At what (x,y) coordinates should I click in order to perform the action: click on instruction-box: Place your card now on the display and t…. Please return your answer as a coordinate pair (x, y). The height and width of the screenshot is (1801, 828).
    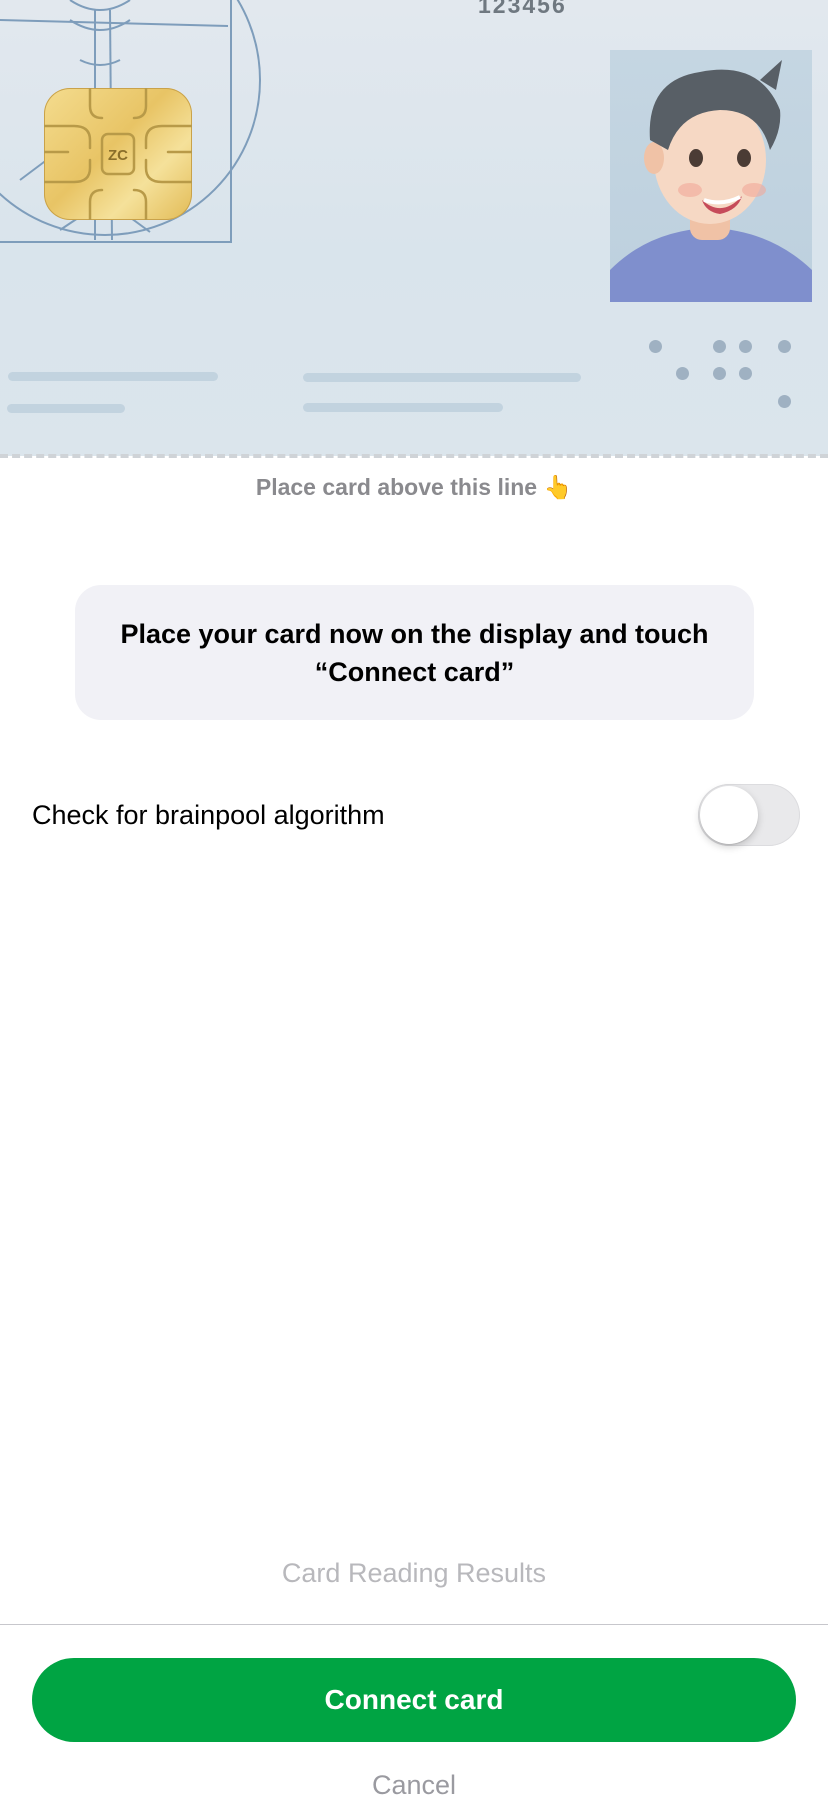
    Looking at the image, I should click on (414, 652).